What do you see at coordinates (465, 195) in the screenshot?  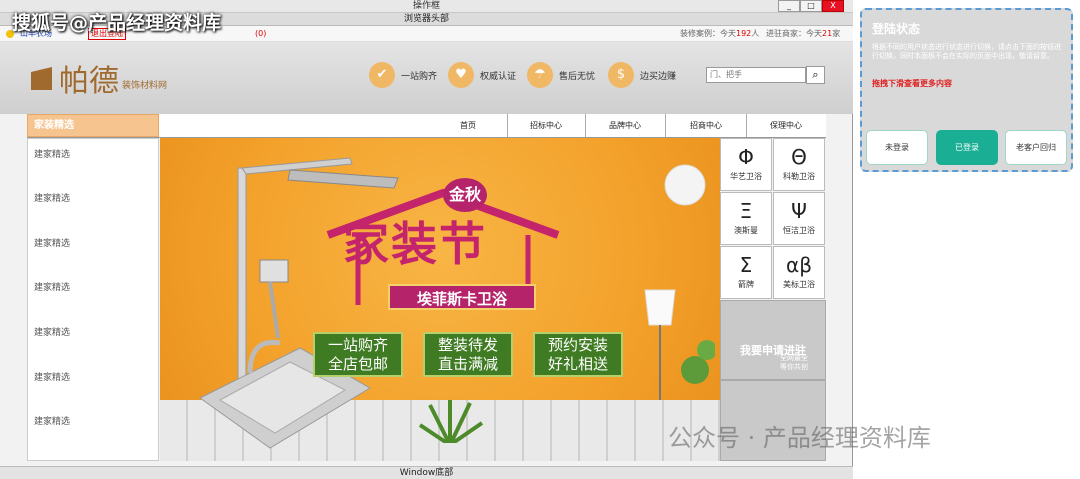 I see `banner-badge: 金秋` at bounding box center [465, 195].